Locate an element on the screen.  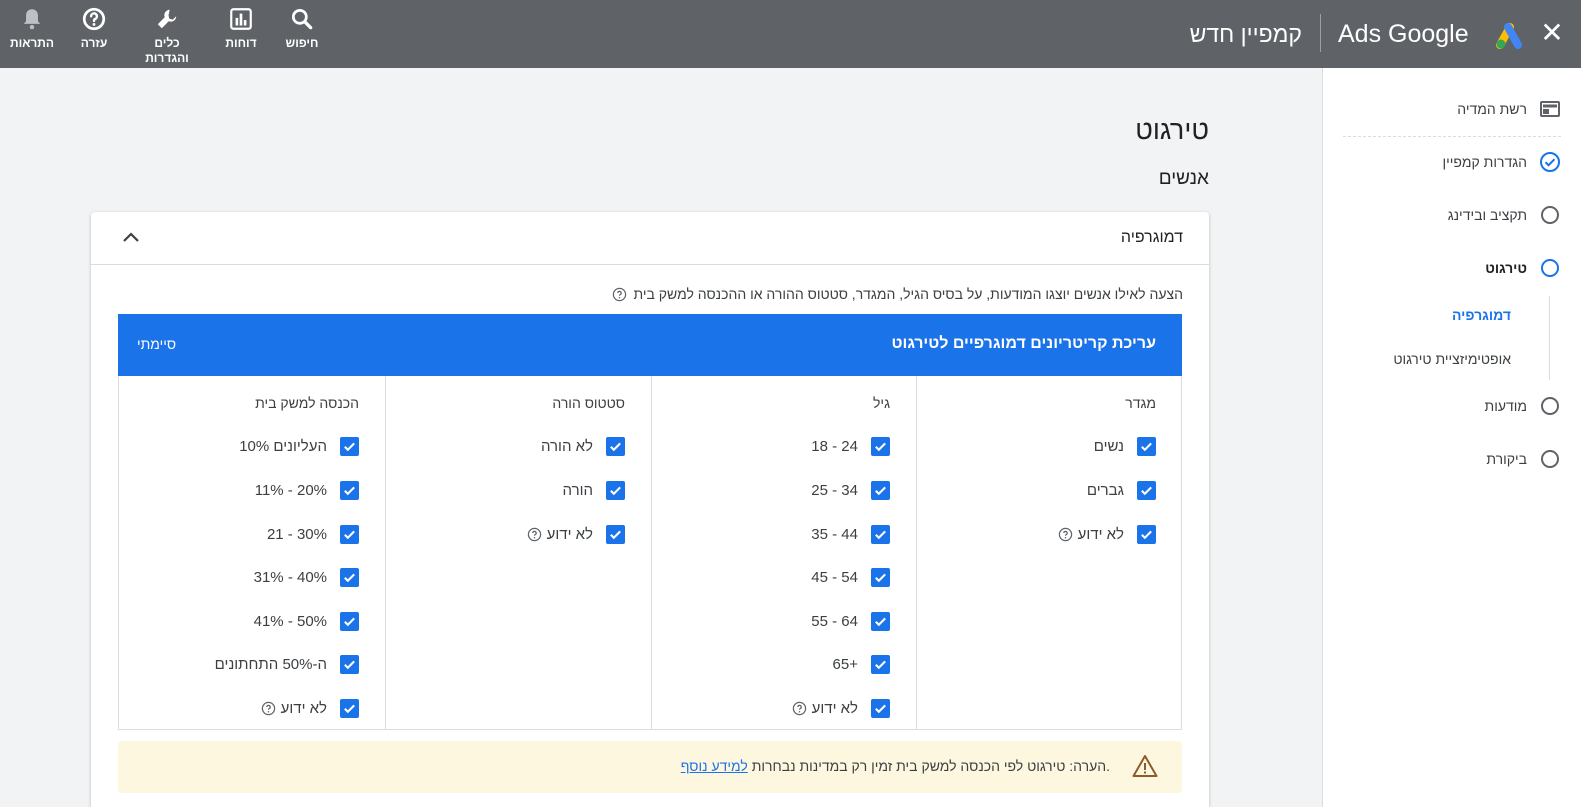
option-label: 31% - 40% is located at coordinates (290, 577).